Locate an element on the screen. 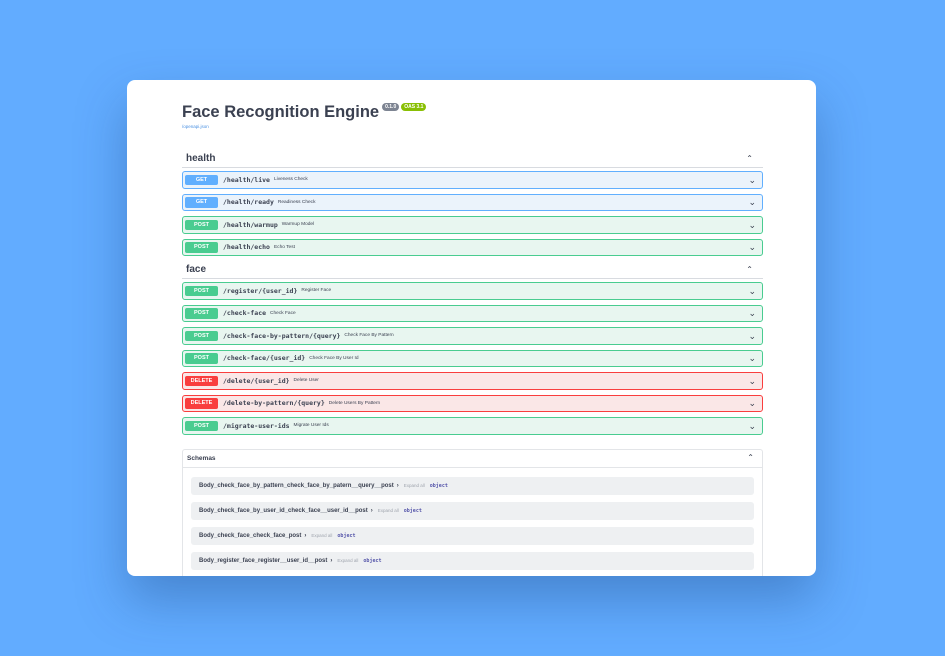 This screenshot has width=945, height=656. schemas-title: Schemas is located at coordinates (201, 458).